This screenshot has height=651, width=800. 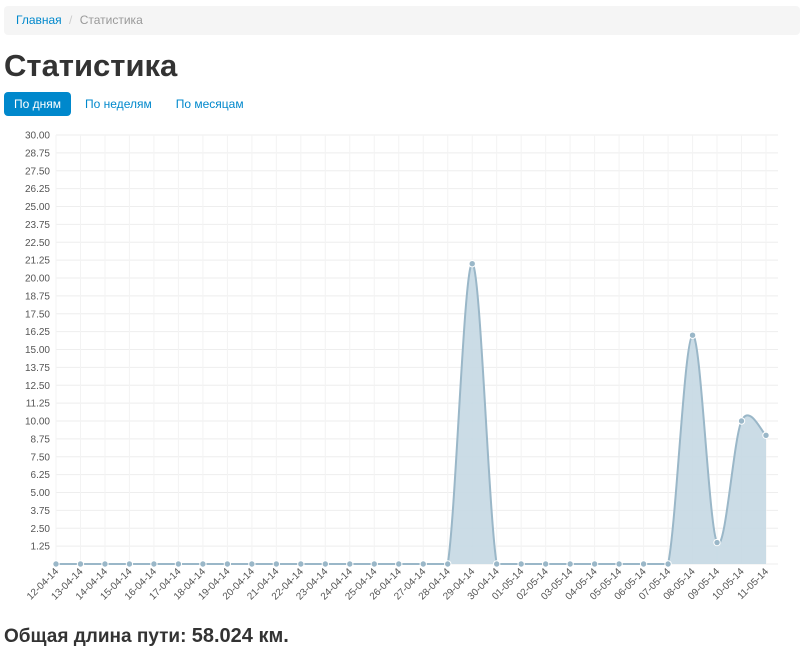 I want to click on y-tick-label: 7.50, so click(x=41, y=457).